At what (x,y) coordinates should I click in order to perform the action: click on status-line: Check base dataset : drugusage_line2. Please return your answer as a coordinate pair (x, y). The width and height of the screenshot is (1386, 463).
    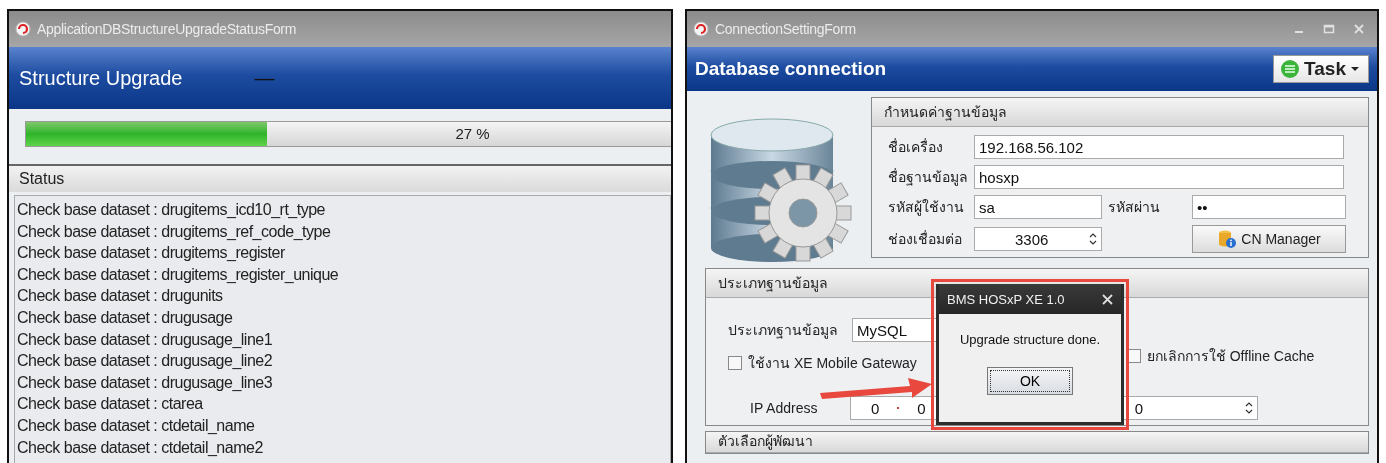
    Looking at the image, I should click on (145, 361).